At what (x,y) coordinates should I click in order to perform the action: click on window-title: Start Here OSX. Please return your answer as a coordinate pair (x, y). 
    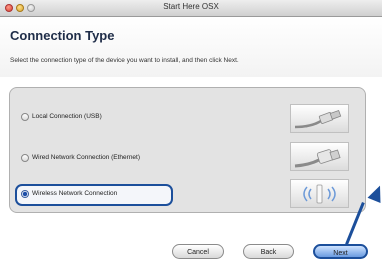
    Looking at the image, I should click on (191, 6).